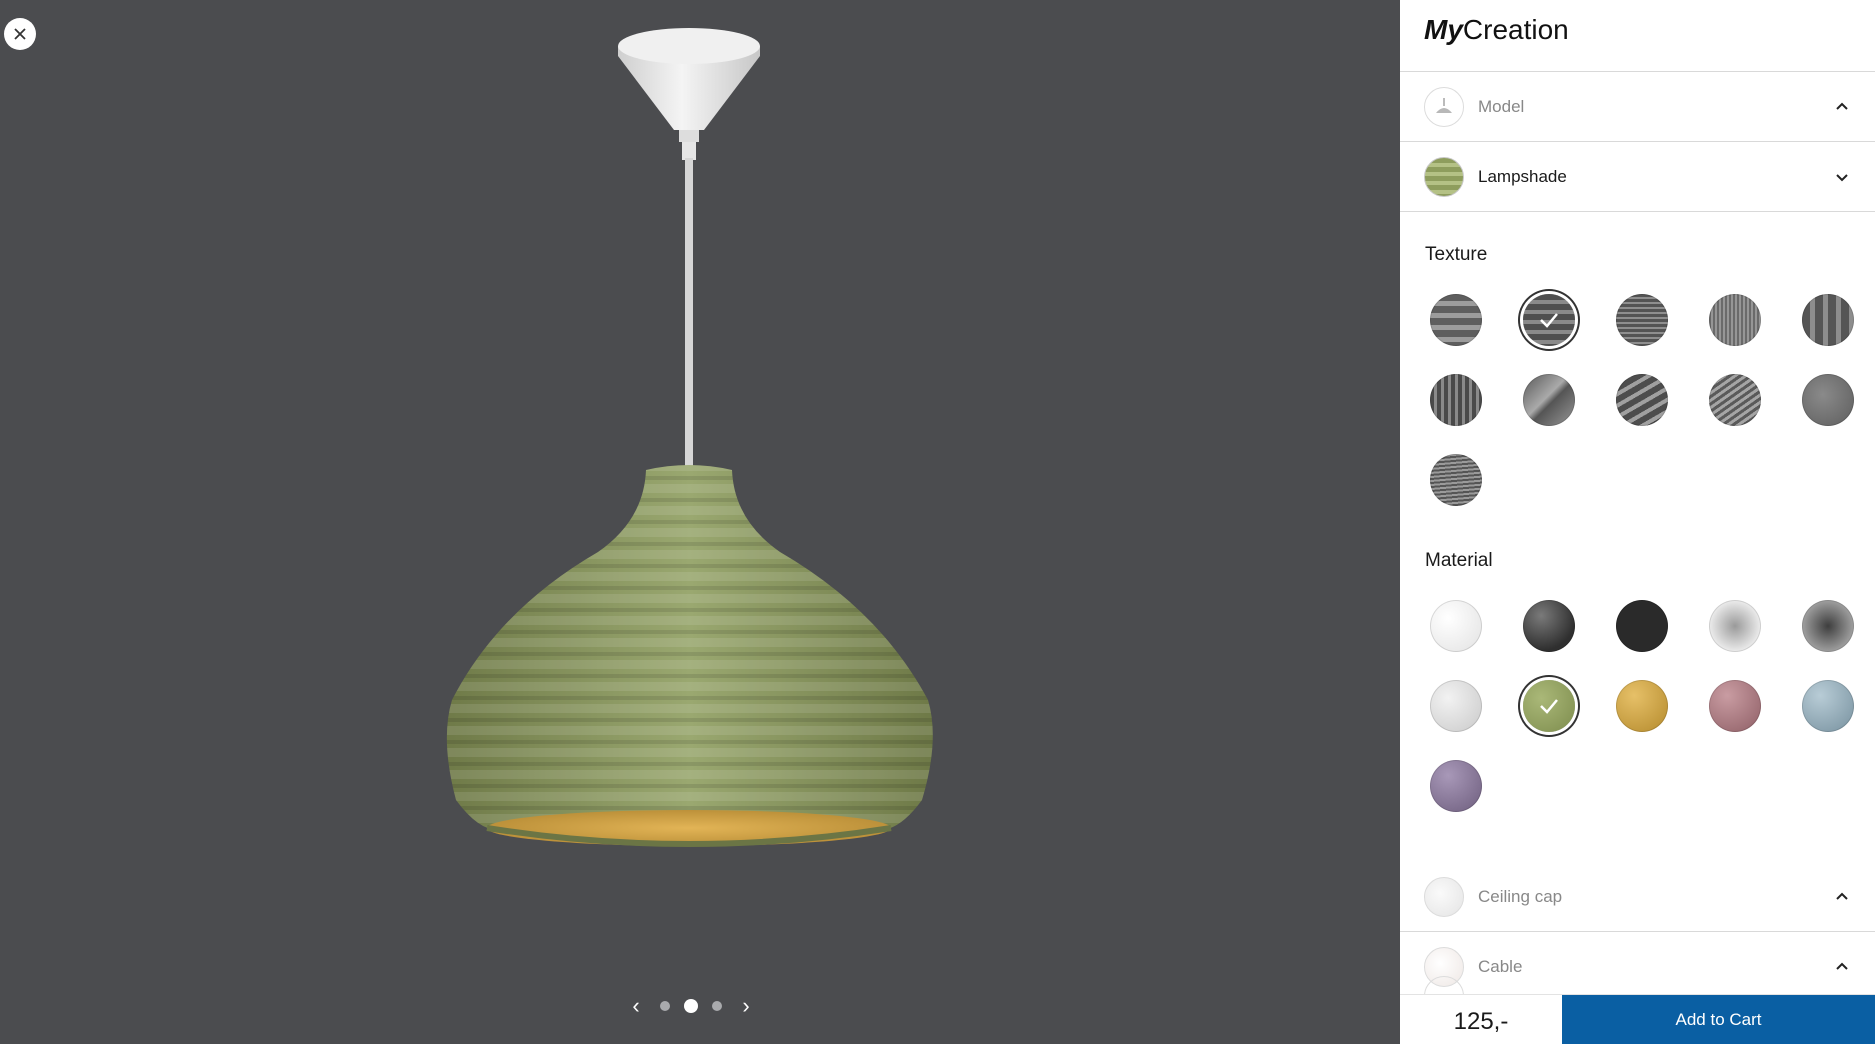  What do you see at coordinates (636, 1006) in the screenshot?
I see `chevron-left-icon: ‹` at bounding box center [636, 1006].